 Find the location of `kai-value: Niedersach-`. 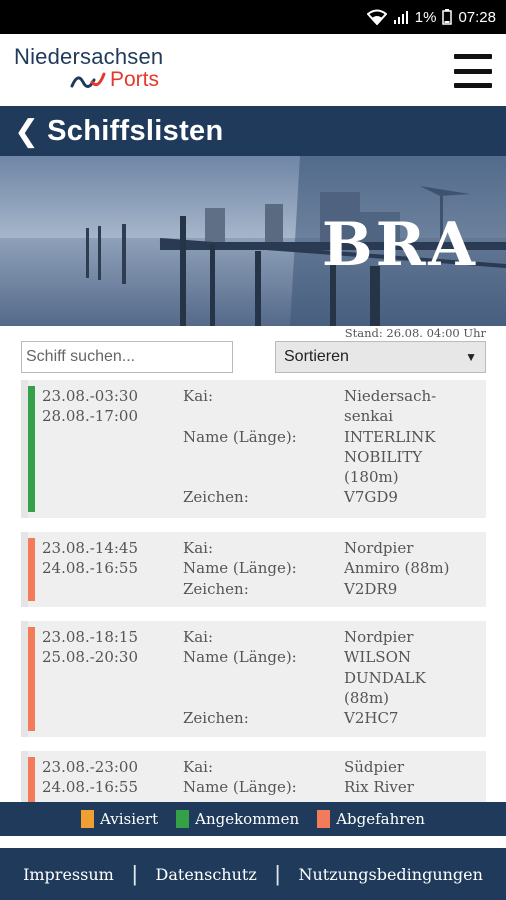

kai-value: Niedersach- is located at coordinates (390, 396).